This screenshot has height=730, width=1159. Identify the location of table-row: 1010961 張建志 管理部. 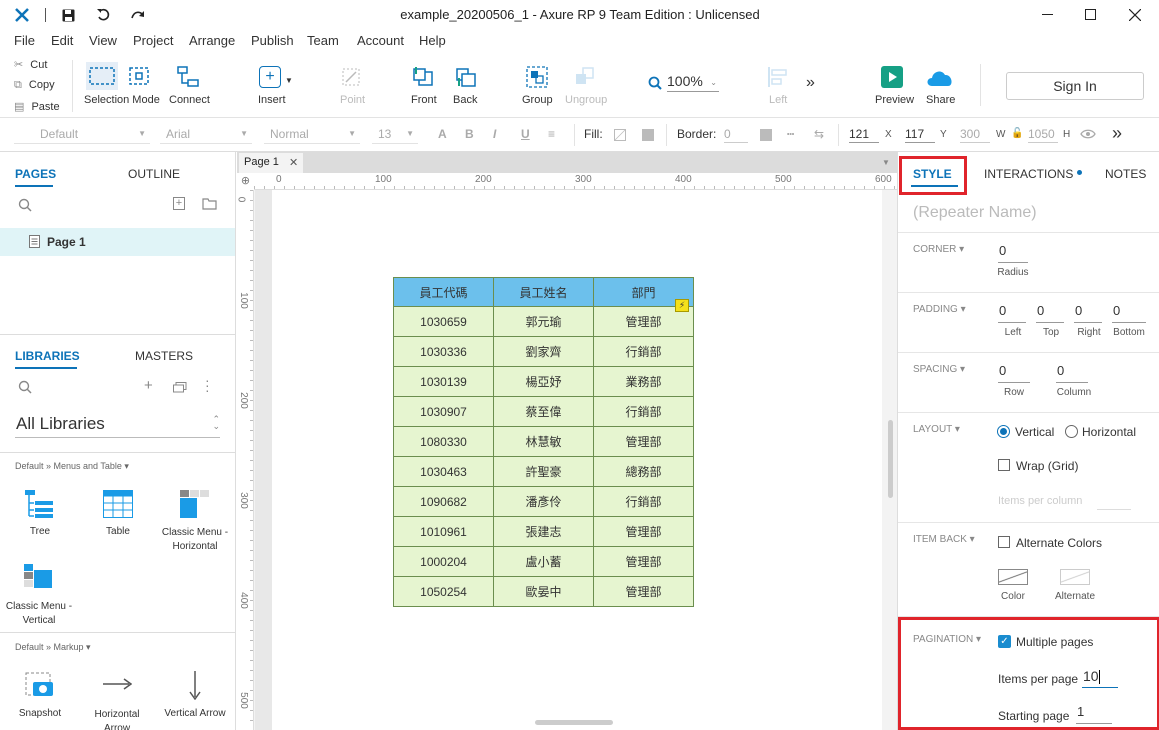
(543, 531).